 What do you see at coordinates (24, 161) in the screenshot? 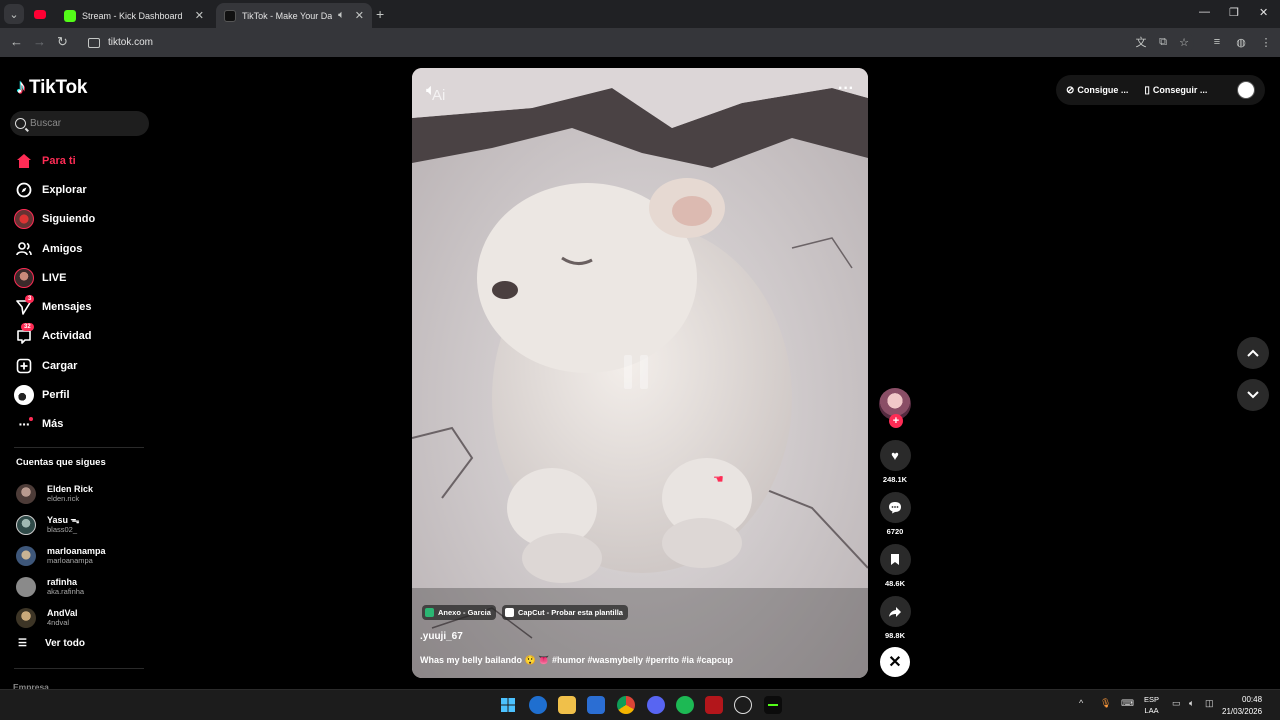
I see `home-icon` at bounding box center [24, 161].